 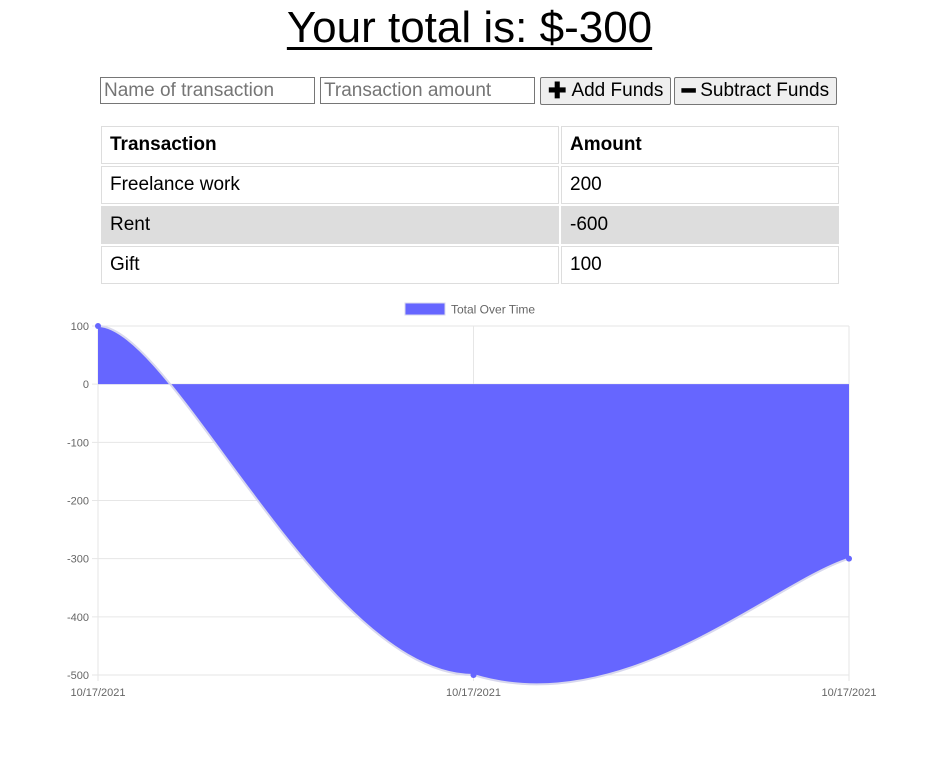 I want to click on y-tick-label: -500, so click(x=78, y=676).